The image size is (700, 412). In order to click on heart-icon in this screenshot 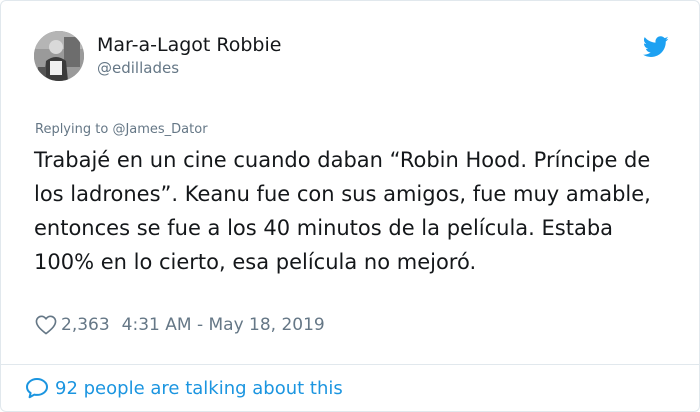, I will do `click(46, 325)`.